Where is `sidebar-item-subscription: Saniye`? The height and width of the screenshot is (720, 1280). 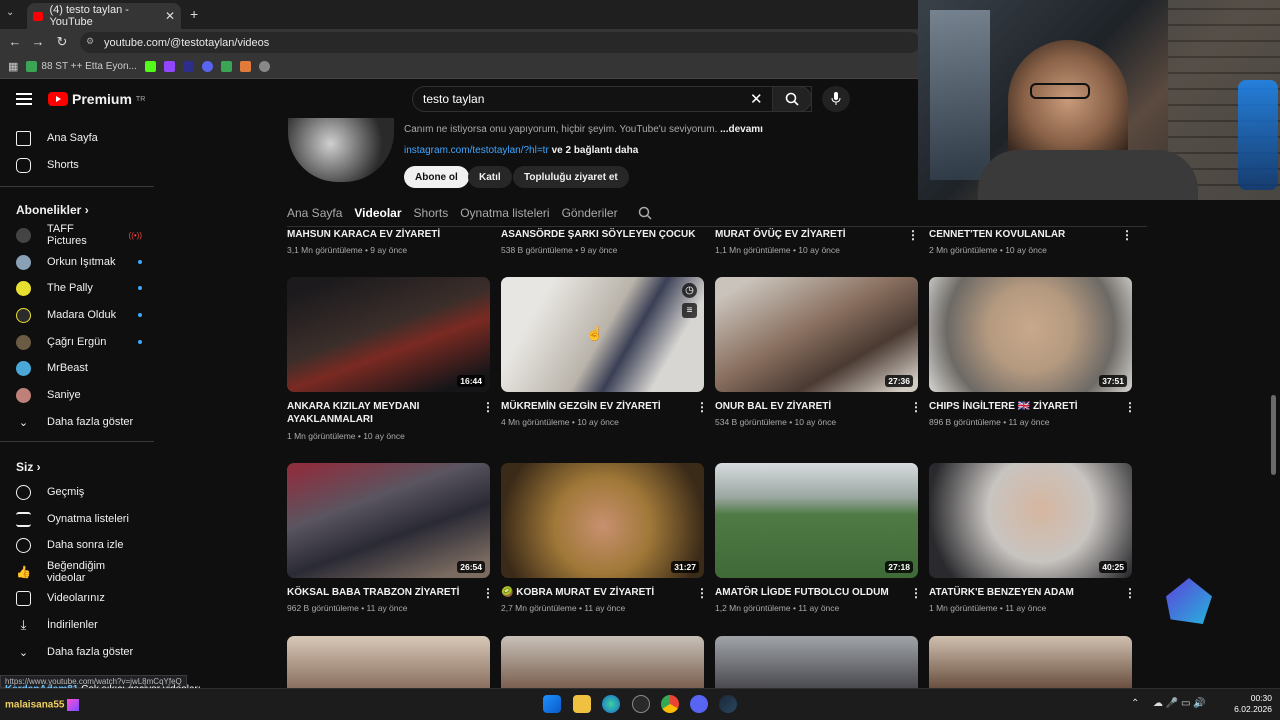
sidebar-item-subscription: Saniye is located at coordinates (79, 395).